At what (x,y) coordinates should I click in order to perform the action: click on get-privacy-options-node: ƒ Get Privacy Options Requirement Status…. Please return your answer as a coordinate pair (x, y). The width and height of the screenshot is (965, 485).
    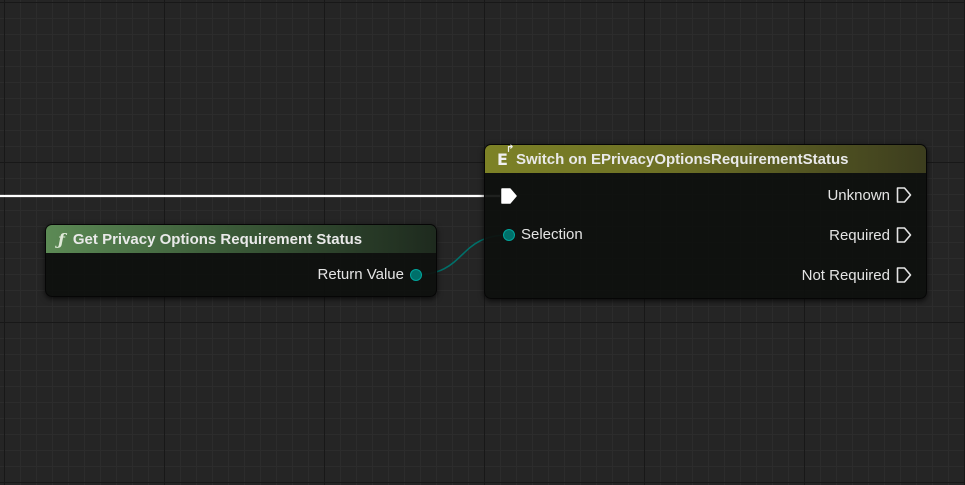
    Looking at the image, I should click on (241, 260).